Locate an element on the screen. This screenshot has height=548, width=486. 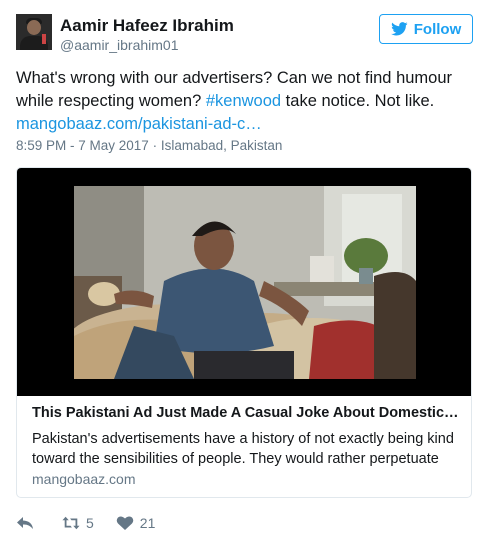
reply-button is located at coordinates (28, 523).